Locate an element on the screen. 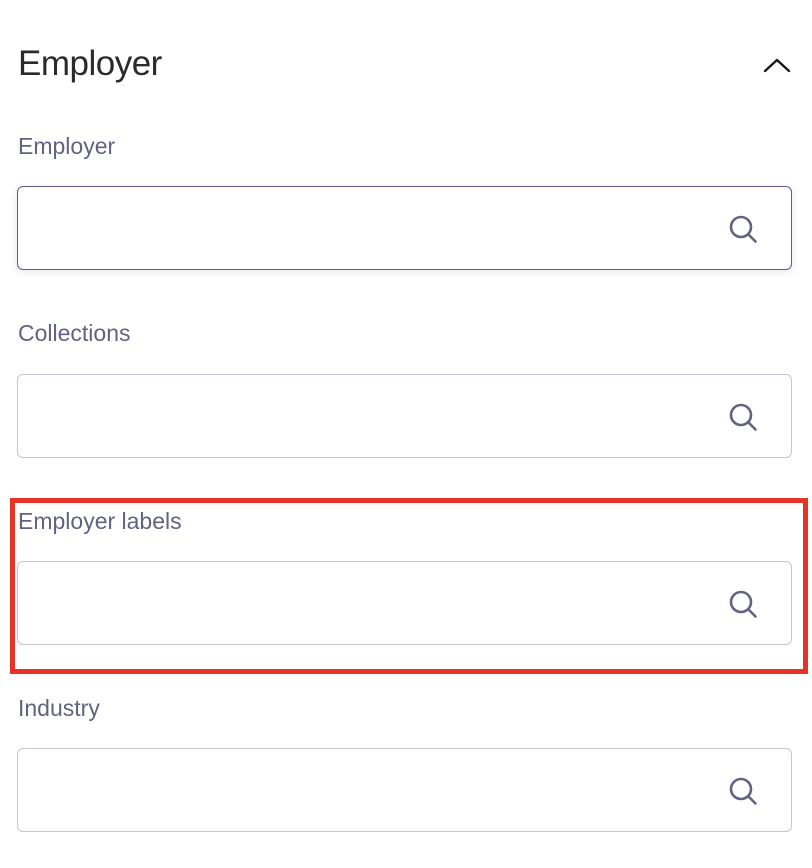  section-title: Employer is located at coordinates (90, 63).